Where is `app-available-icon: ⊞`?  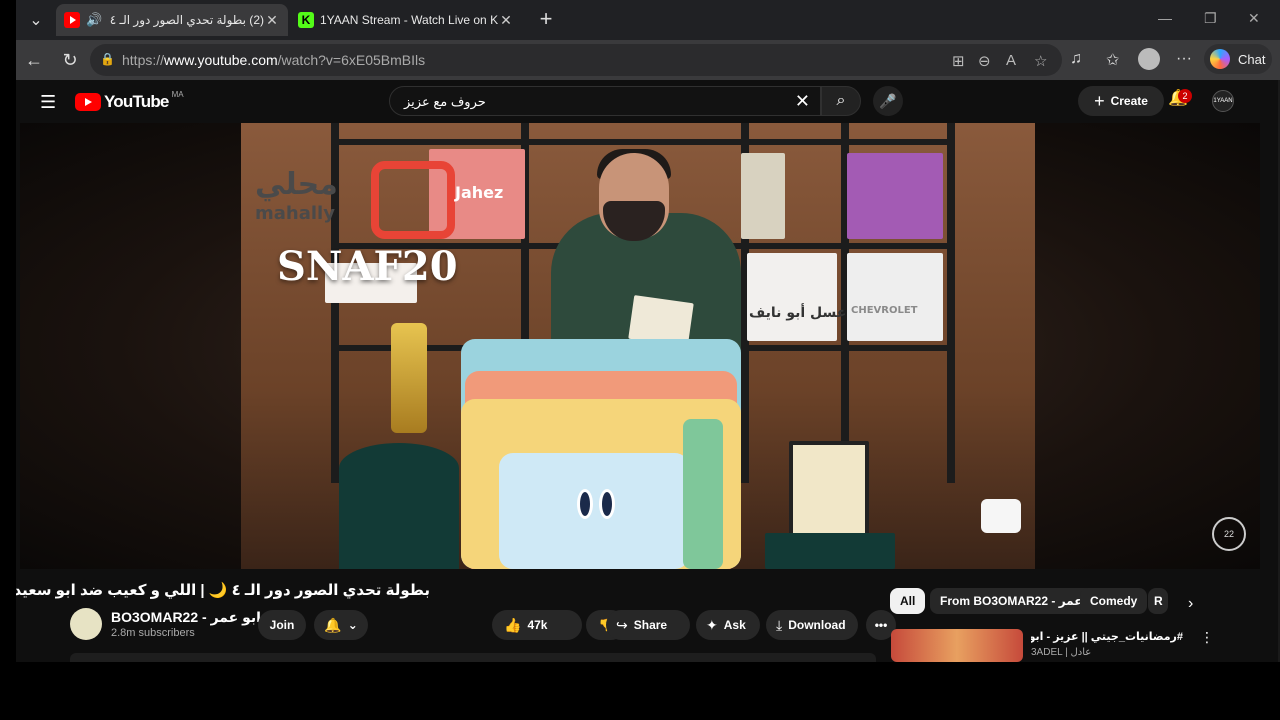 app-available-icon: ⊞ is located at coordinates (958, 61).